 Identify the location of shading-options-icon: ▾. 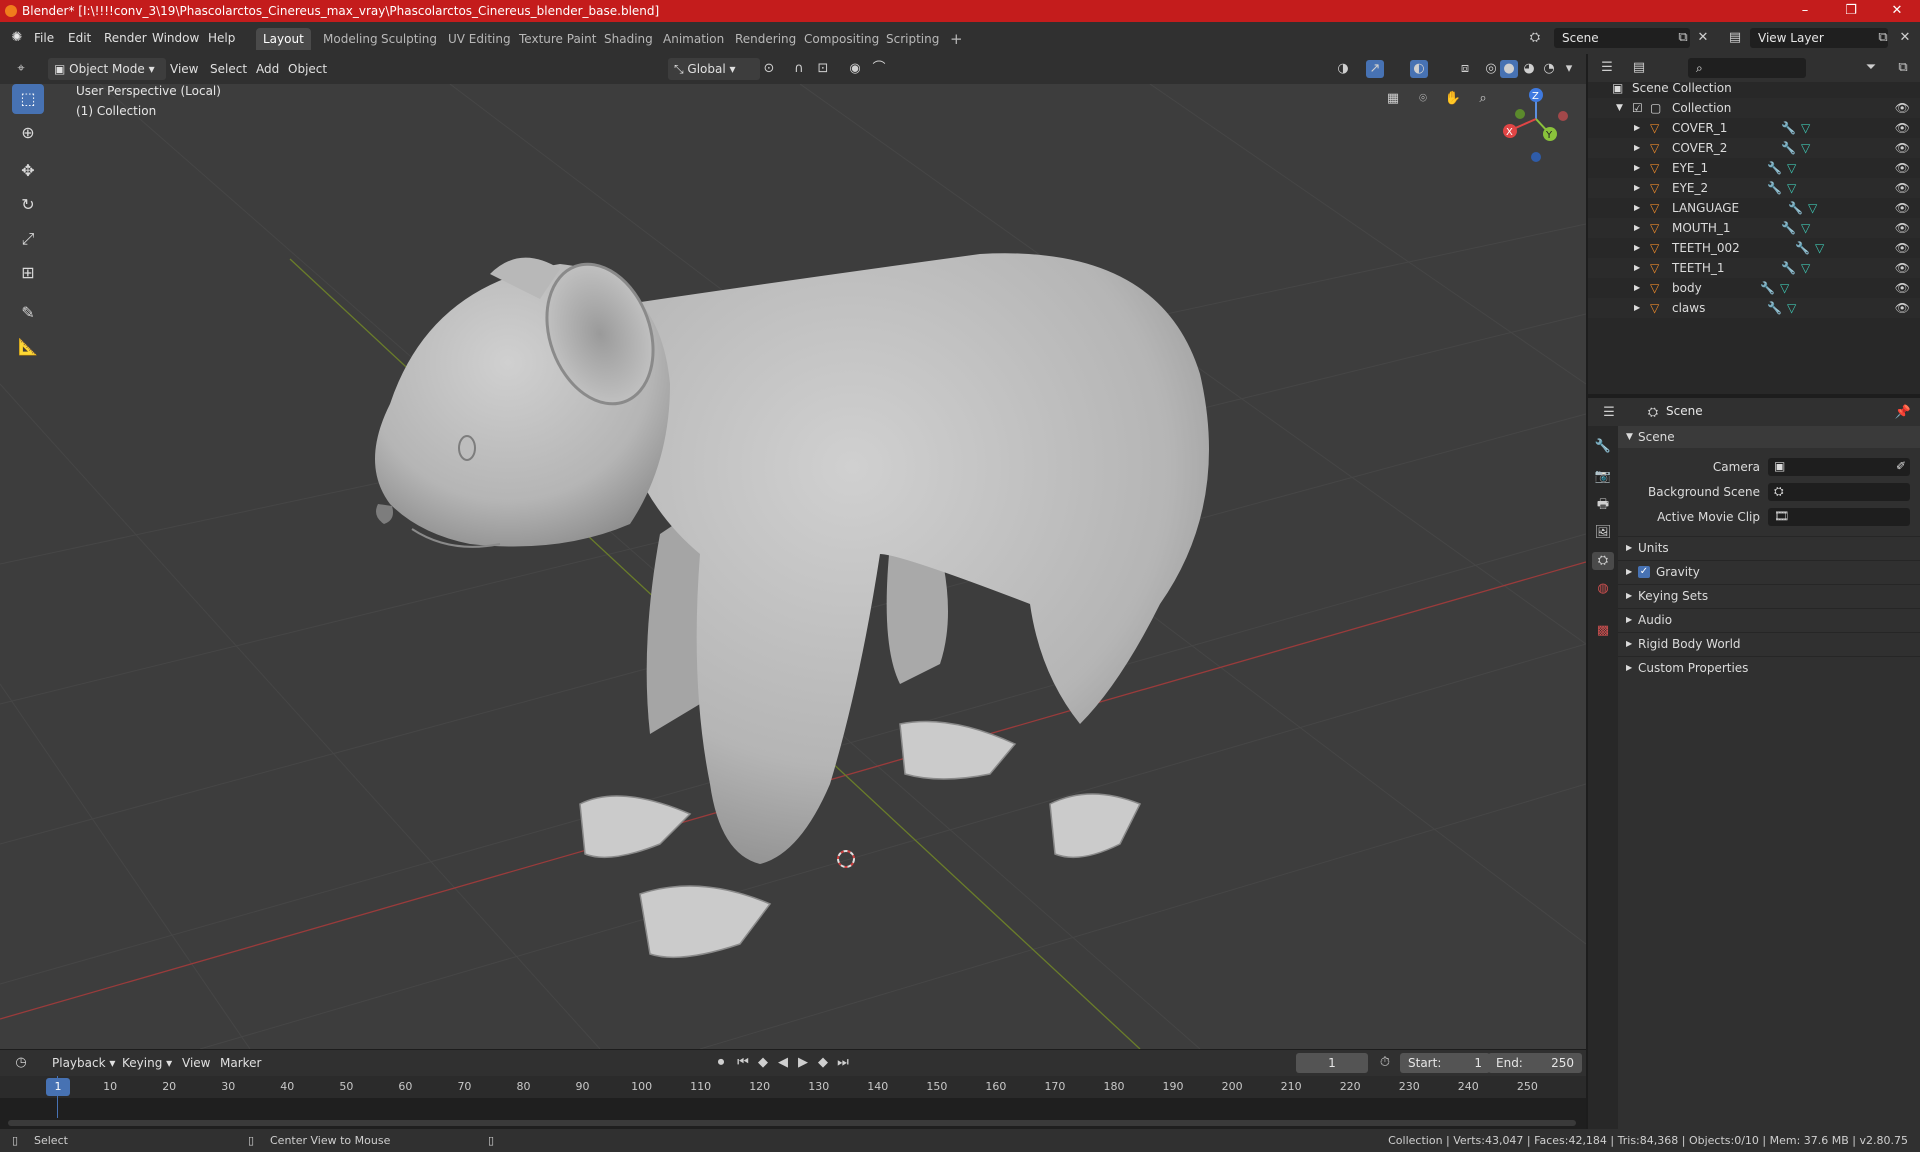
(1569, 69).